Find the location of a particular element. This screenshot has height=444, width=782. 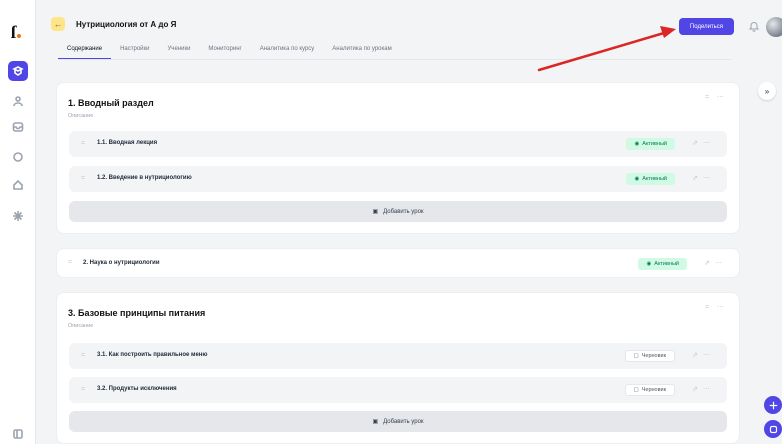

share-button: Поделиться is located at coordinates (706, 26).